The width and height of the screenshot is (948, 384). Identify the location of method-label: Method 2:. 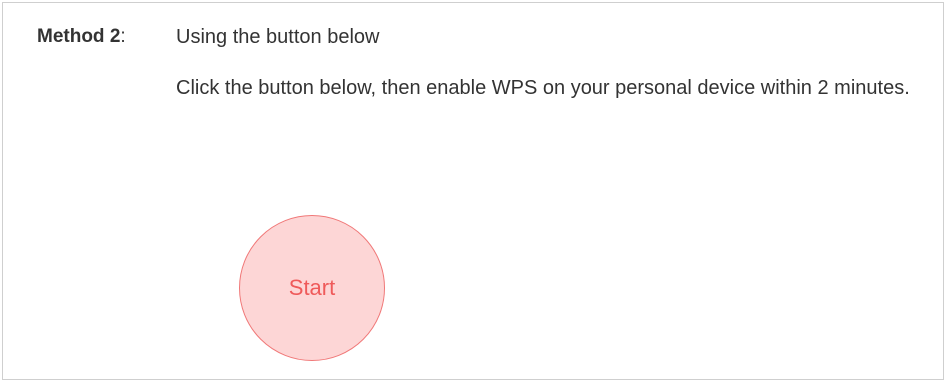
(81, 37).